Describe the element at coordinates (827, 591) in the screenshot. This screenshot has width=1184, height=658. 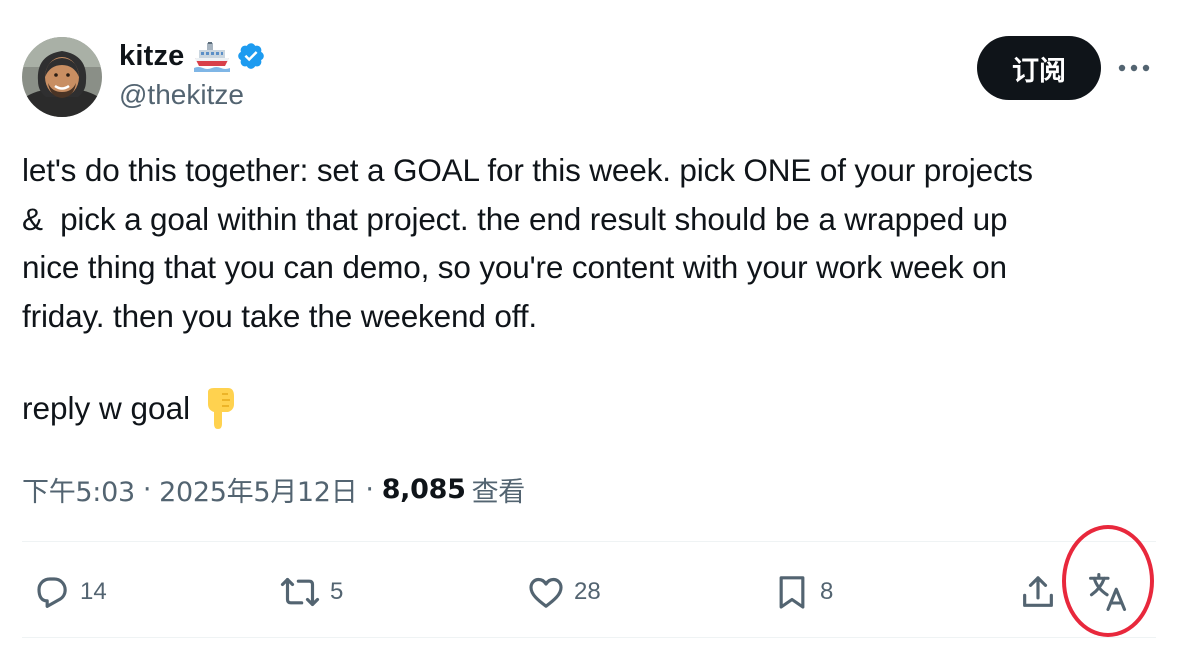
I see `bookmark-count: 8` at that location.